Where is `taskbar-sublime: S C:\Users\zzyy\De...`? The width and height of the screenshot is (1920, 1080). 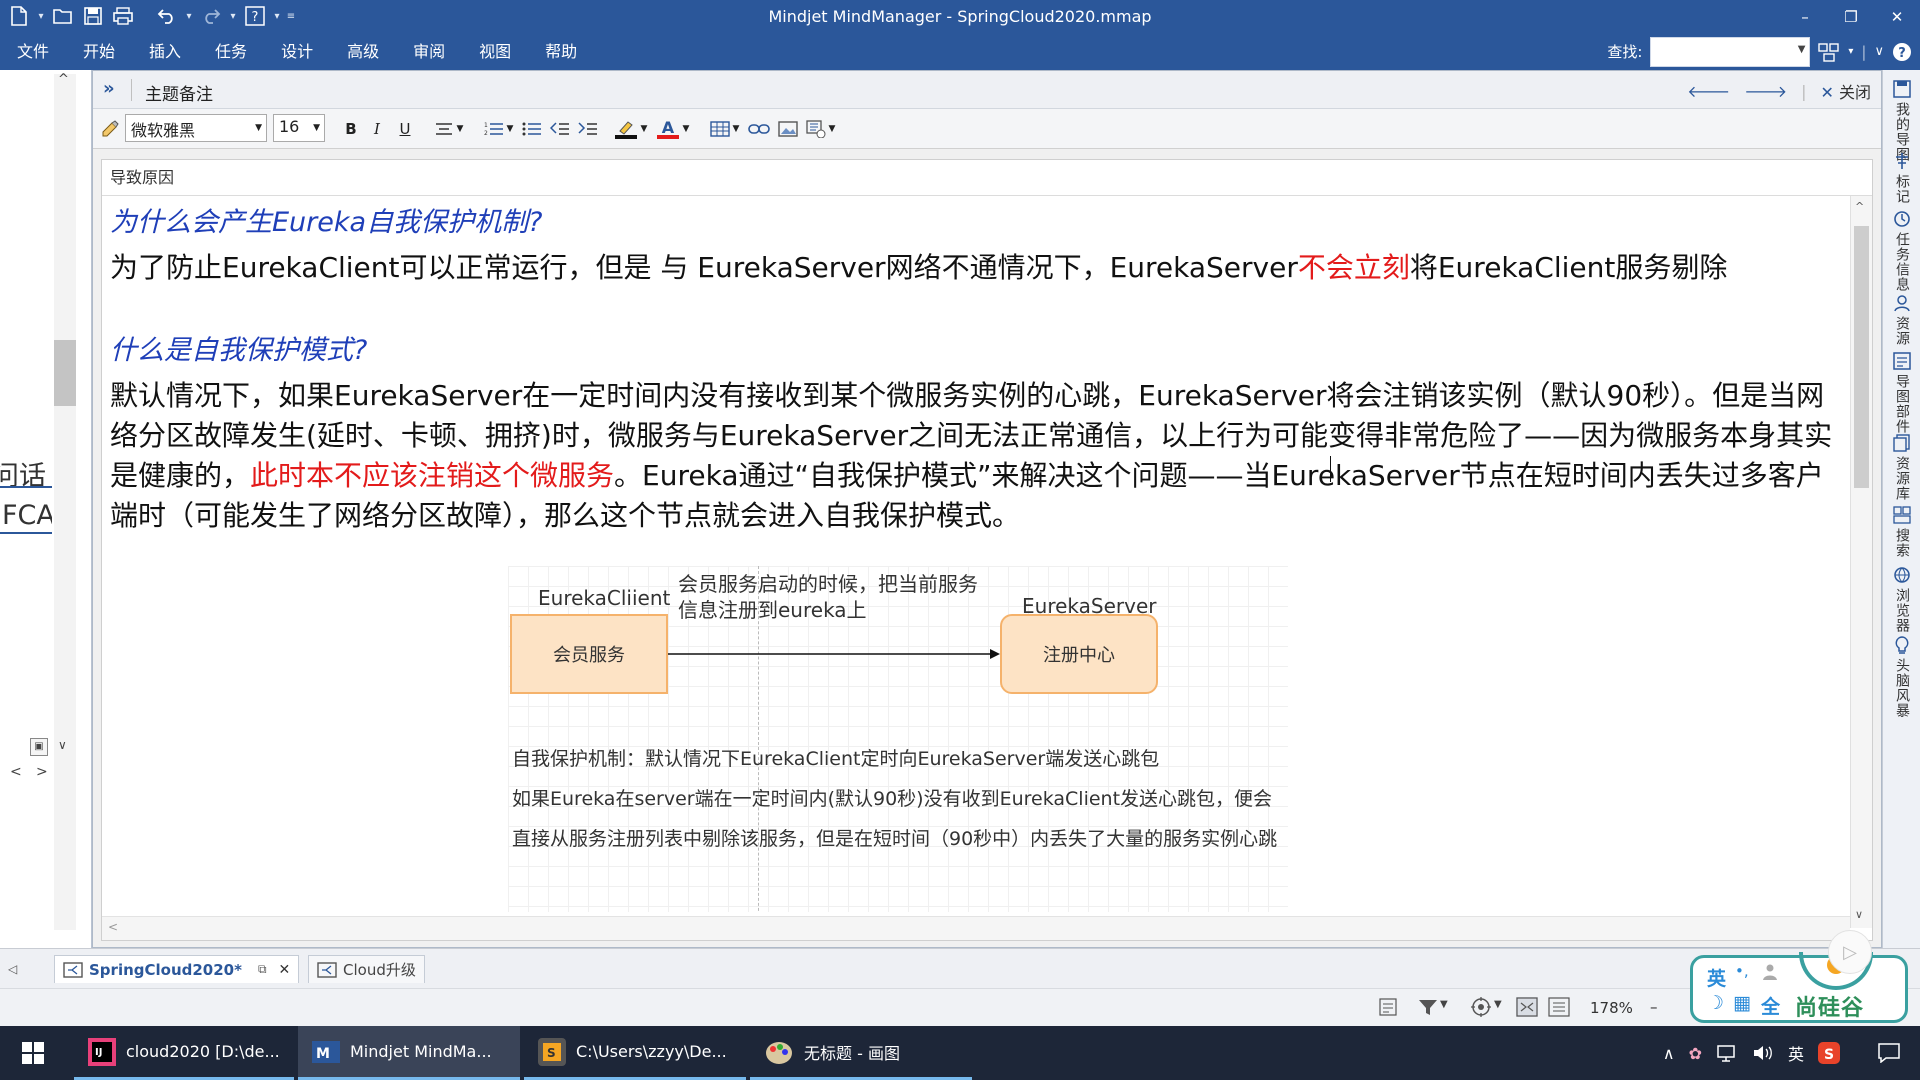
taskbar-sublime: S C:\Users\zzyy\De... is located at coordinates (635, 1053).